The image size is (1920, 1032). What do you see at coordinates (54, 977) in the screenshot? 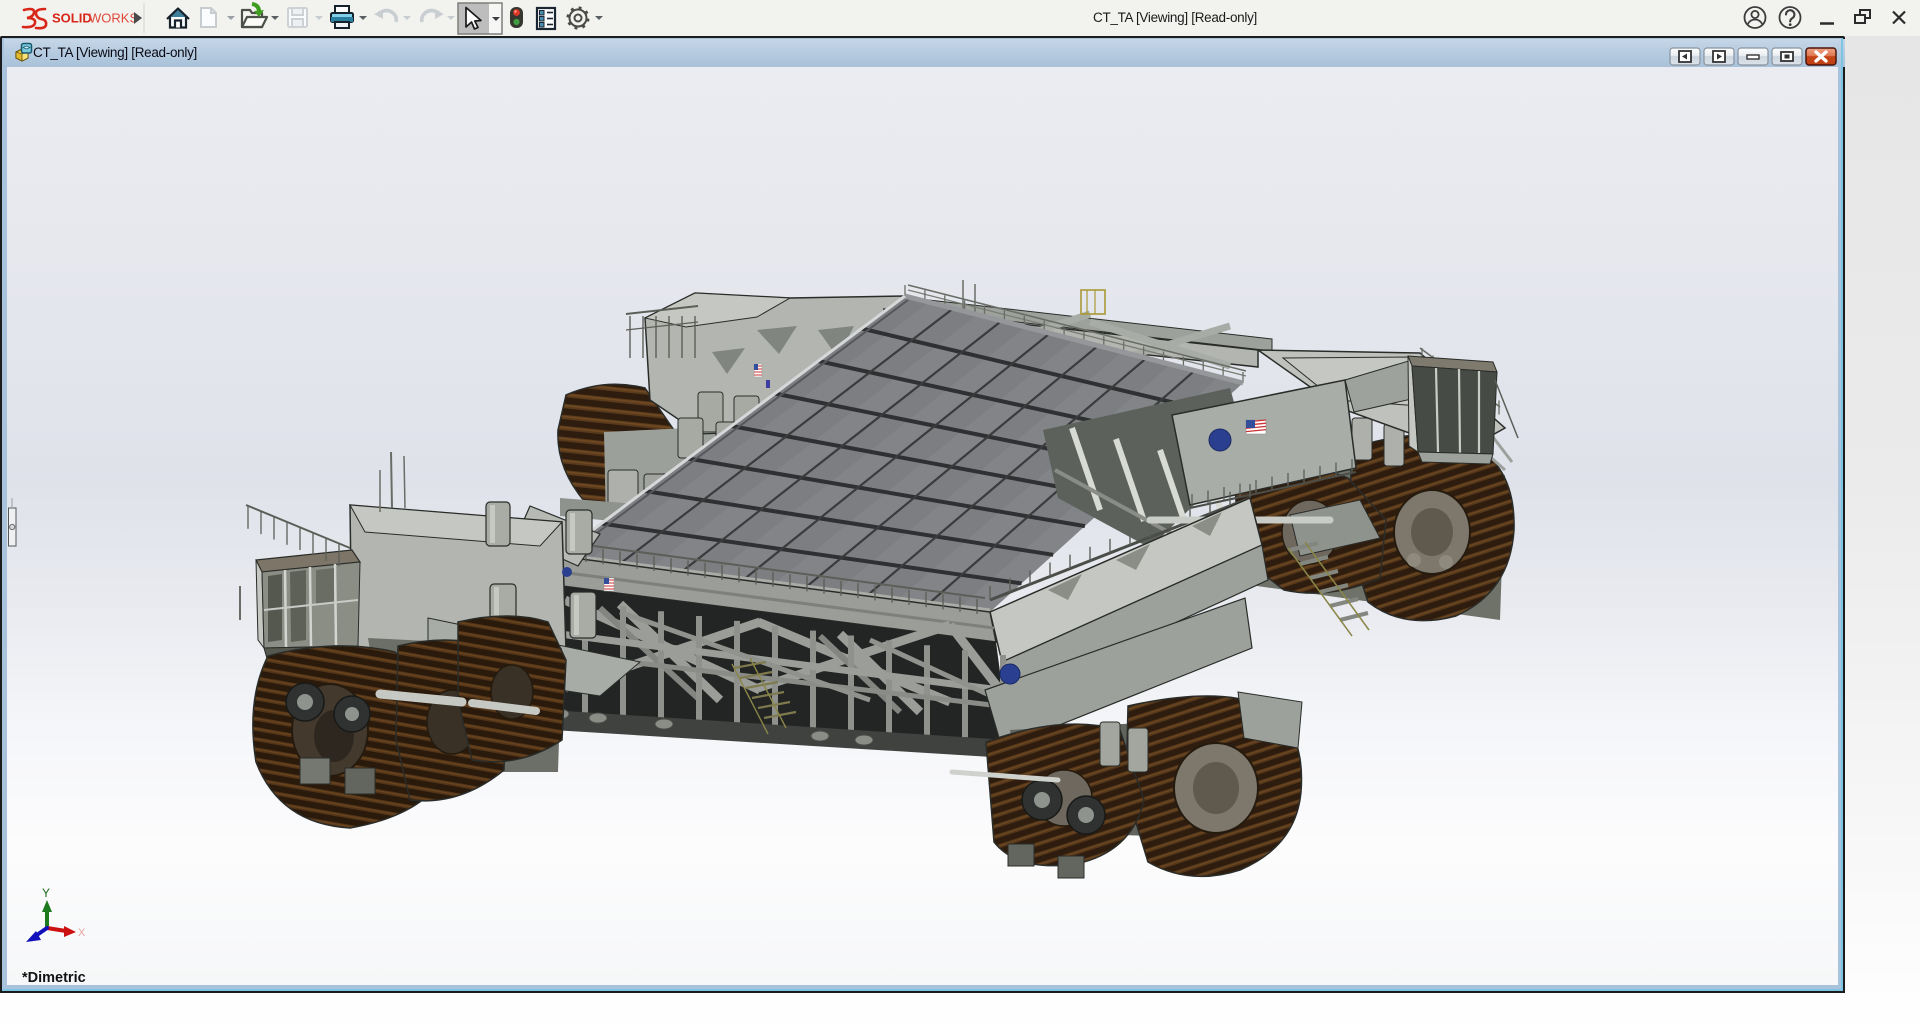
I see `svg-text: *Dimetric` at bounding box center [54, 977].